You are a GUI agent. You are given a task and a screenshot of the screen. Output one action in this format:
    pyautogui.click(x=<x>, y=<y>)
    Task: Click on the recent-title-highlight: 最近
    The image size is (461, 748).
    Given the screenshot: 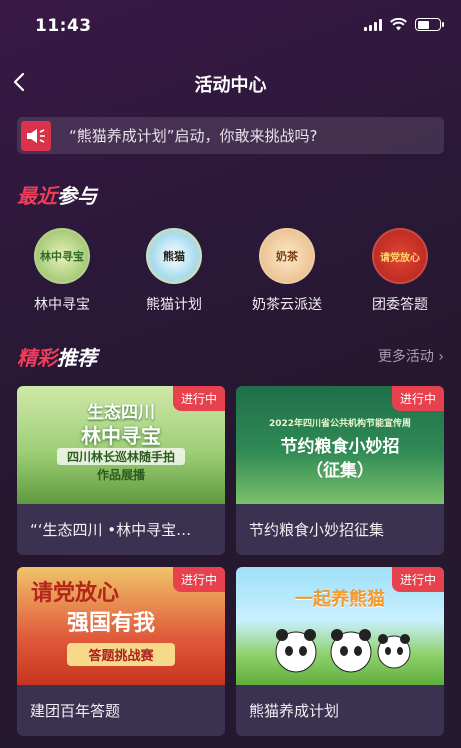 What is the action you would take?
    pyautogui.click(x=37, y=196)
    